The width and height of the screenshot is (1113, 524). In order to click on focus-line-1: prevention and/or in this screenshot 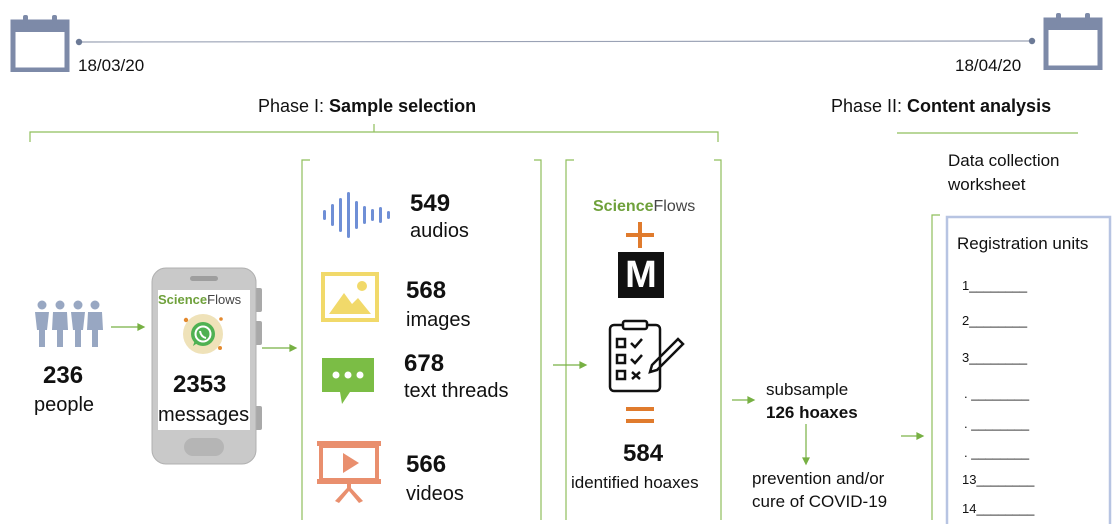, I will do `click(818, 478)`.